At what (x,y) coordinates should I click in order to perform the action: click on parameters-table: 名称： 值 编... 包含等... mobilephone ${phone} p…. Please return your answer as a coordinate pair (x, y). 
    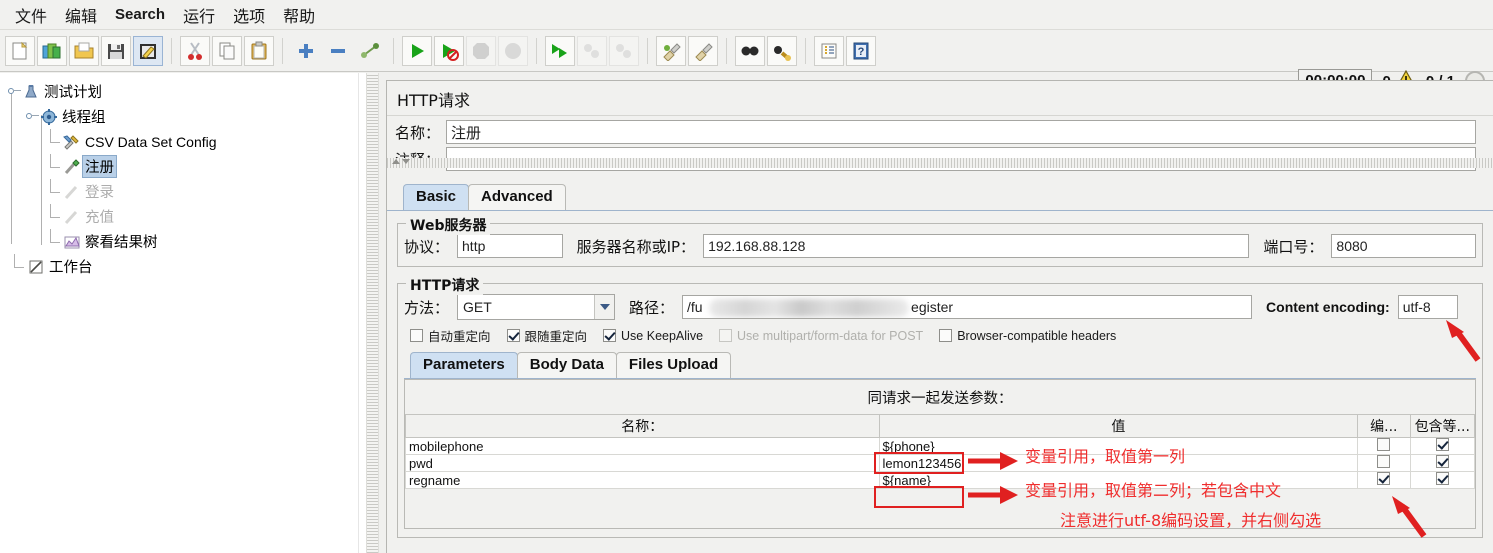
    Looking at the image, I should click on (940, 451).